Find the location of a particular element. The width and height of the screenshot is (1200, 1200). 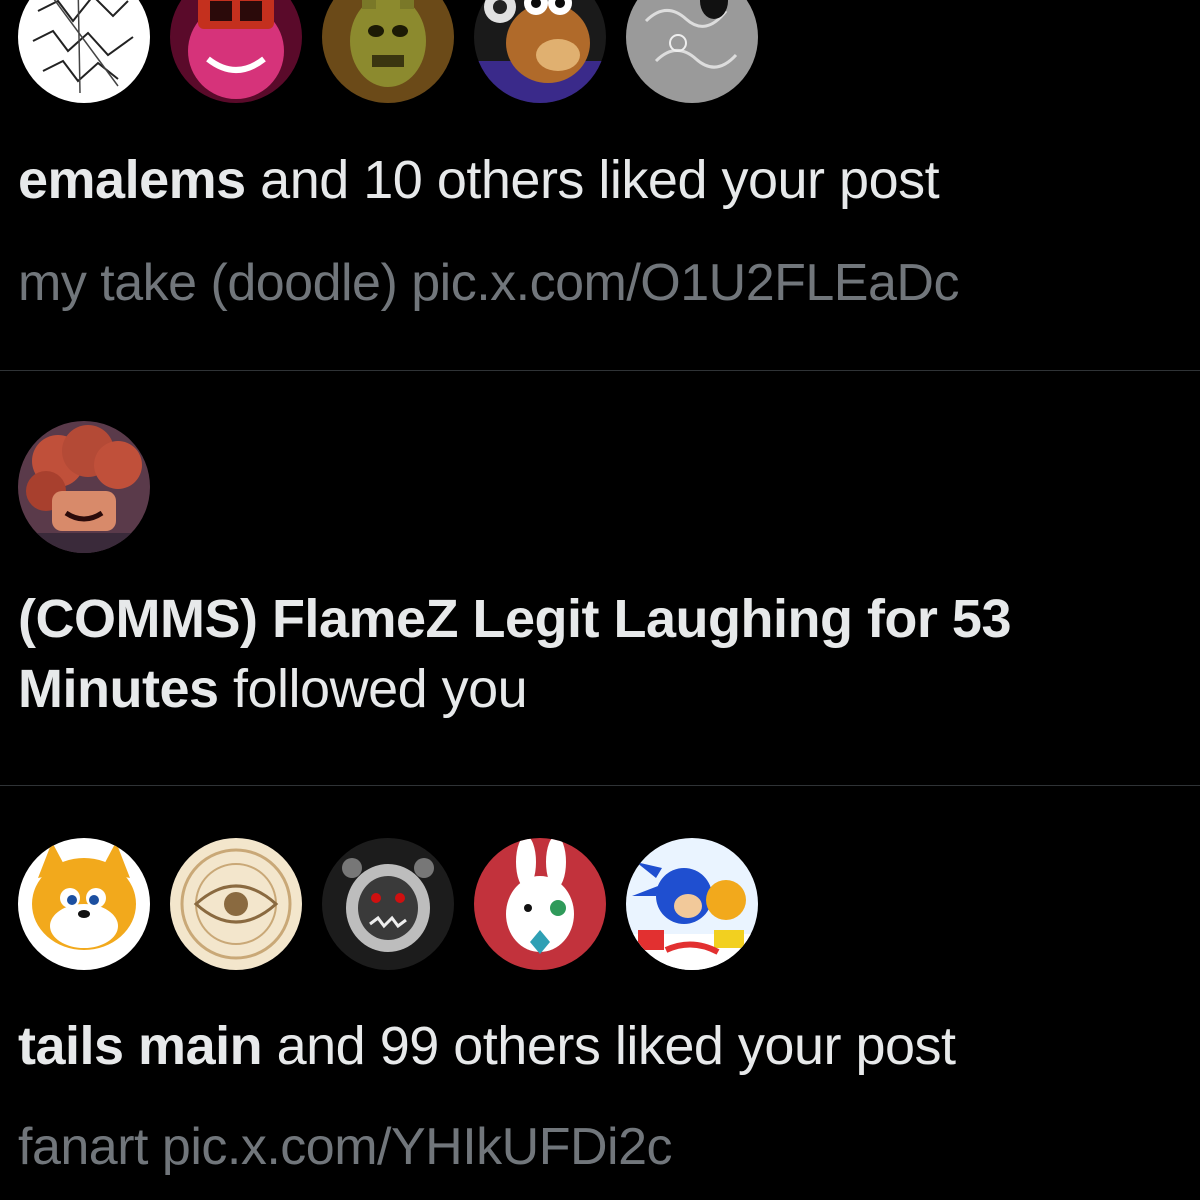

follower-avatars is located at coordinates (84, 487).